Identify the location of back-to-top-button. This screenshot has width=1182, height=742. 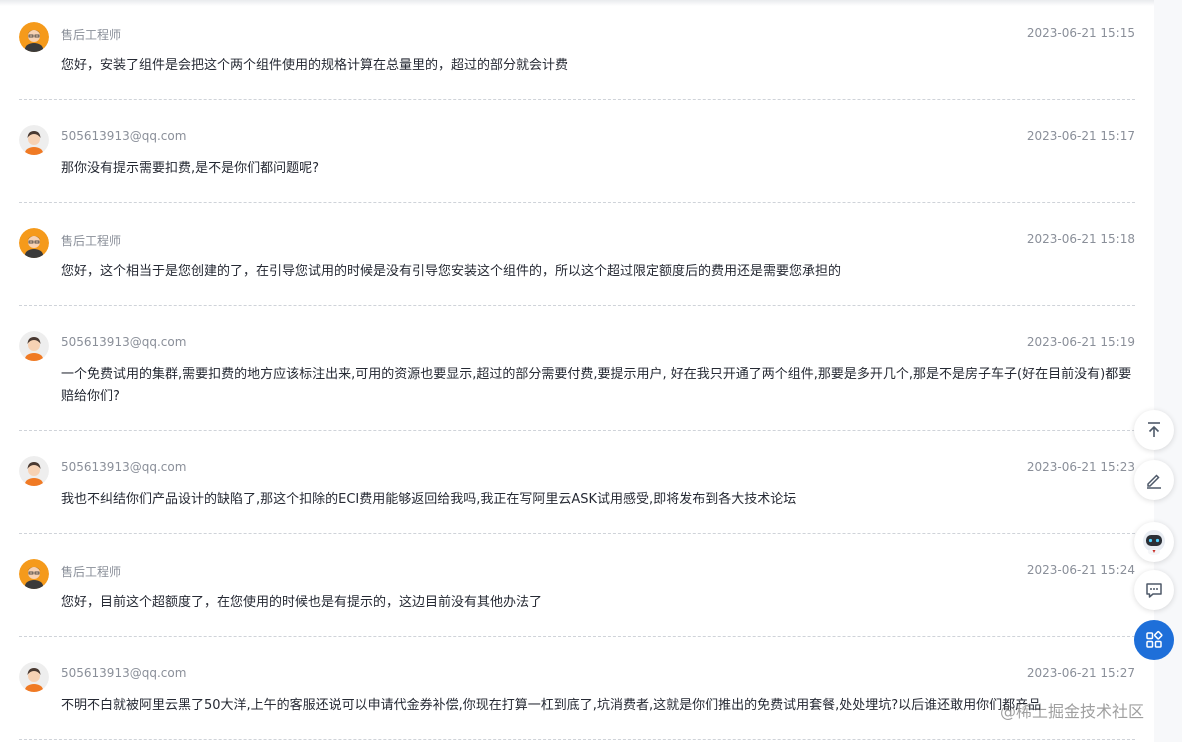
(1154, 430).